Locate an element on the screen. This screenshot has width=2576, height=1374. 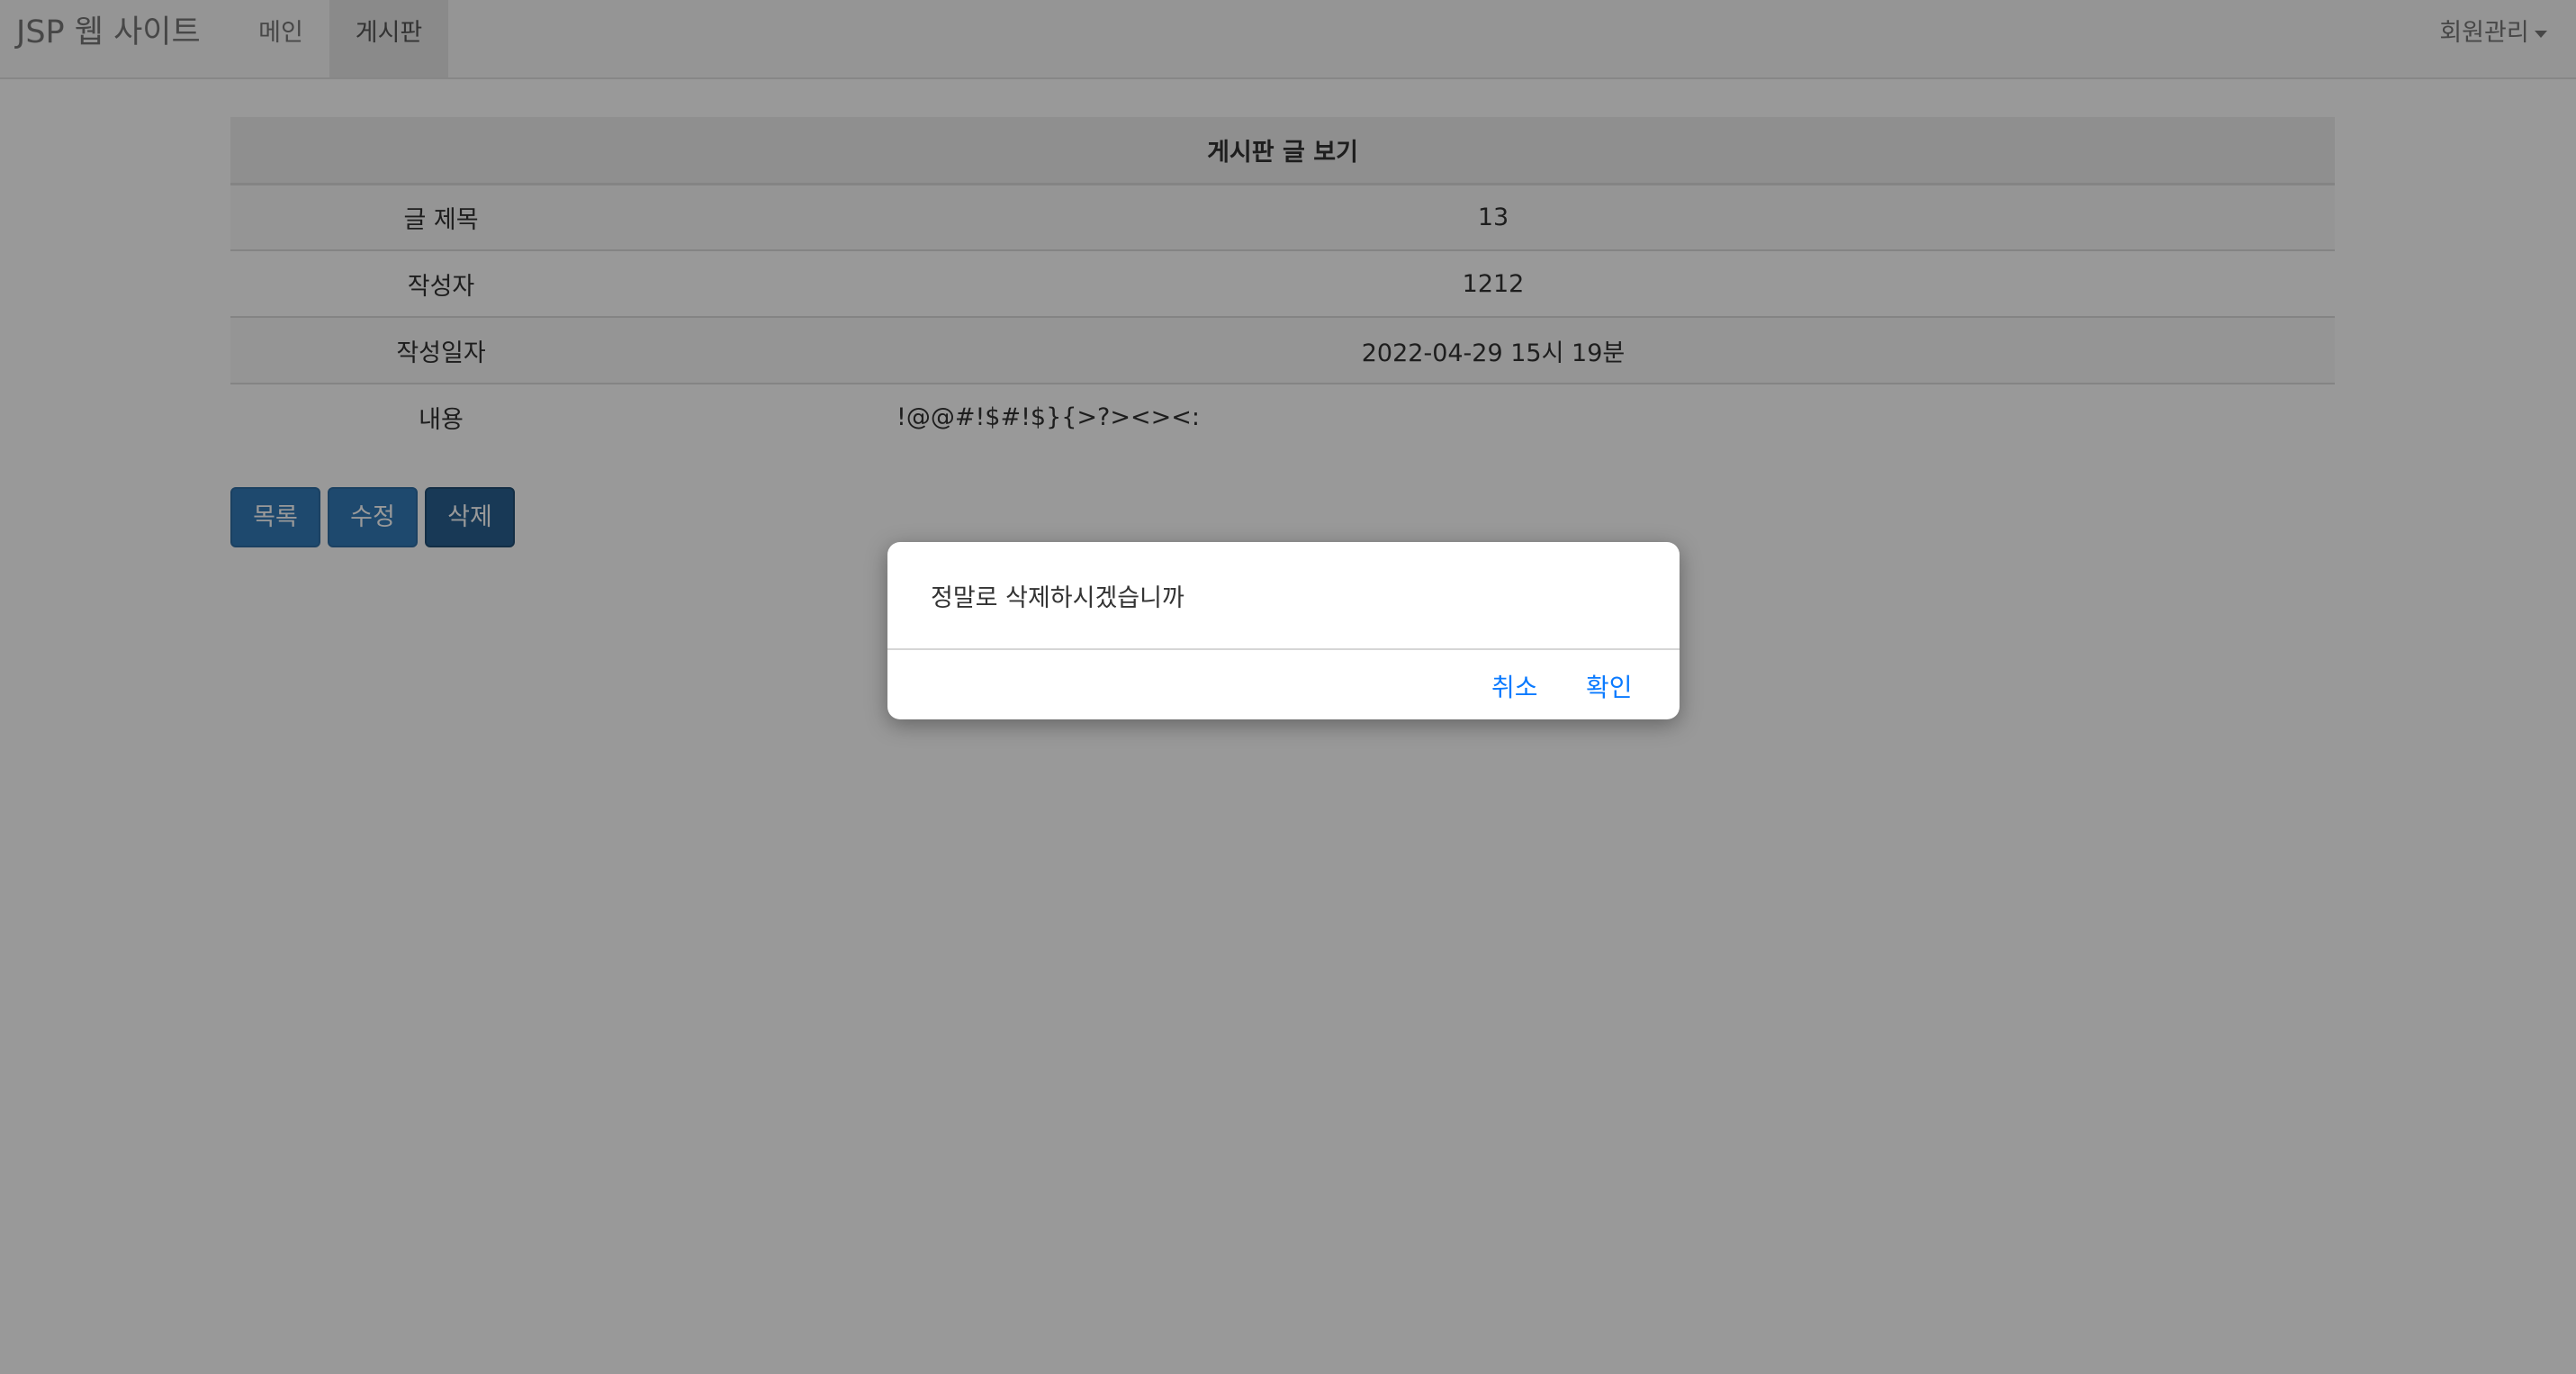
cancel-button: 취소 is located at coordinates (1514, 686).